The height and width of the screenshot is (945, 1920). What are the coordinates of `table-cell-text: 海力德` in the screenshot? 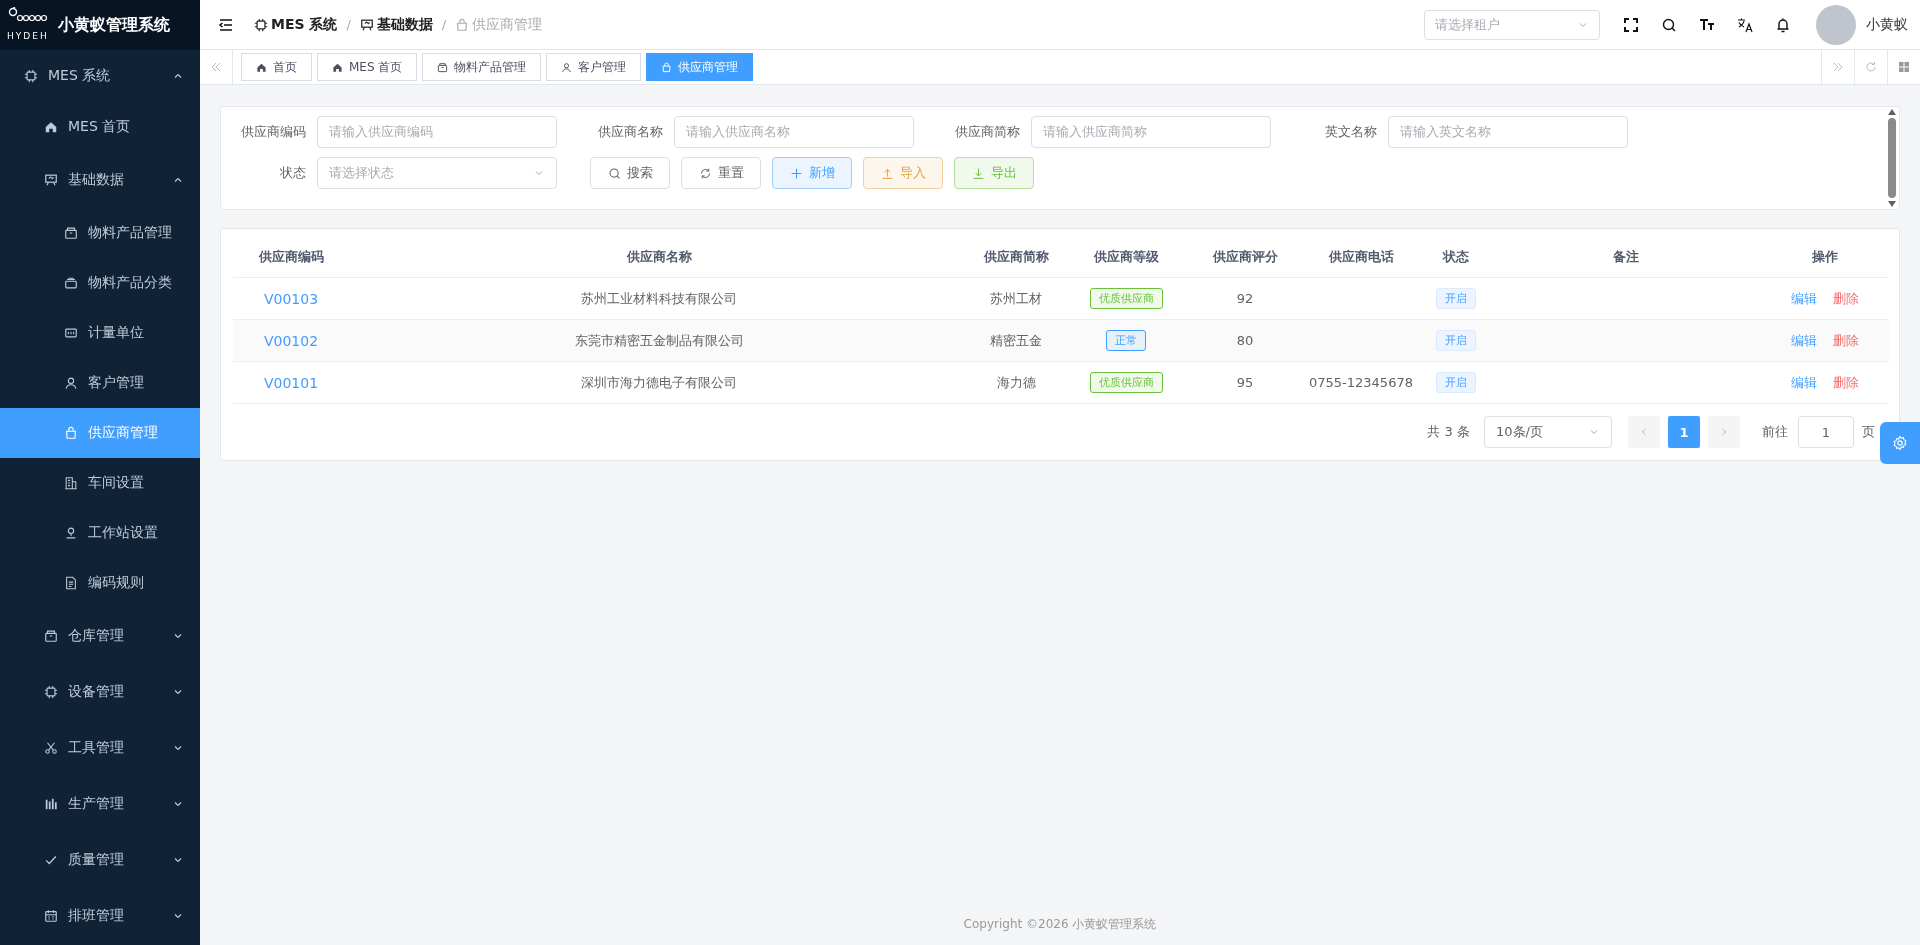 It's located at (1016, 382).